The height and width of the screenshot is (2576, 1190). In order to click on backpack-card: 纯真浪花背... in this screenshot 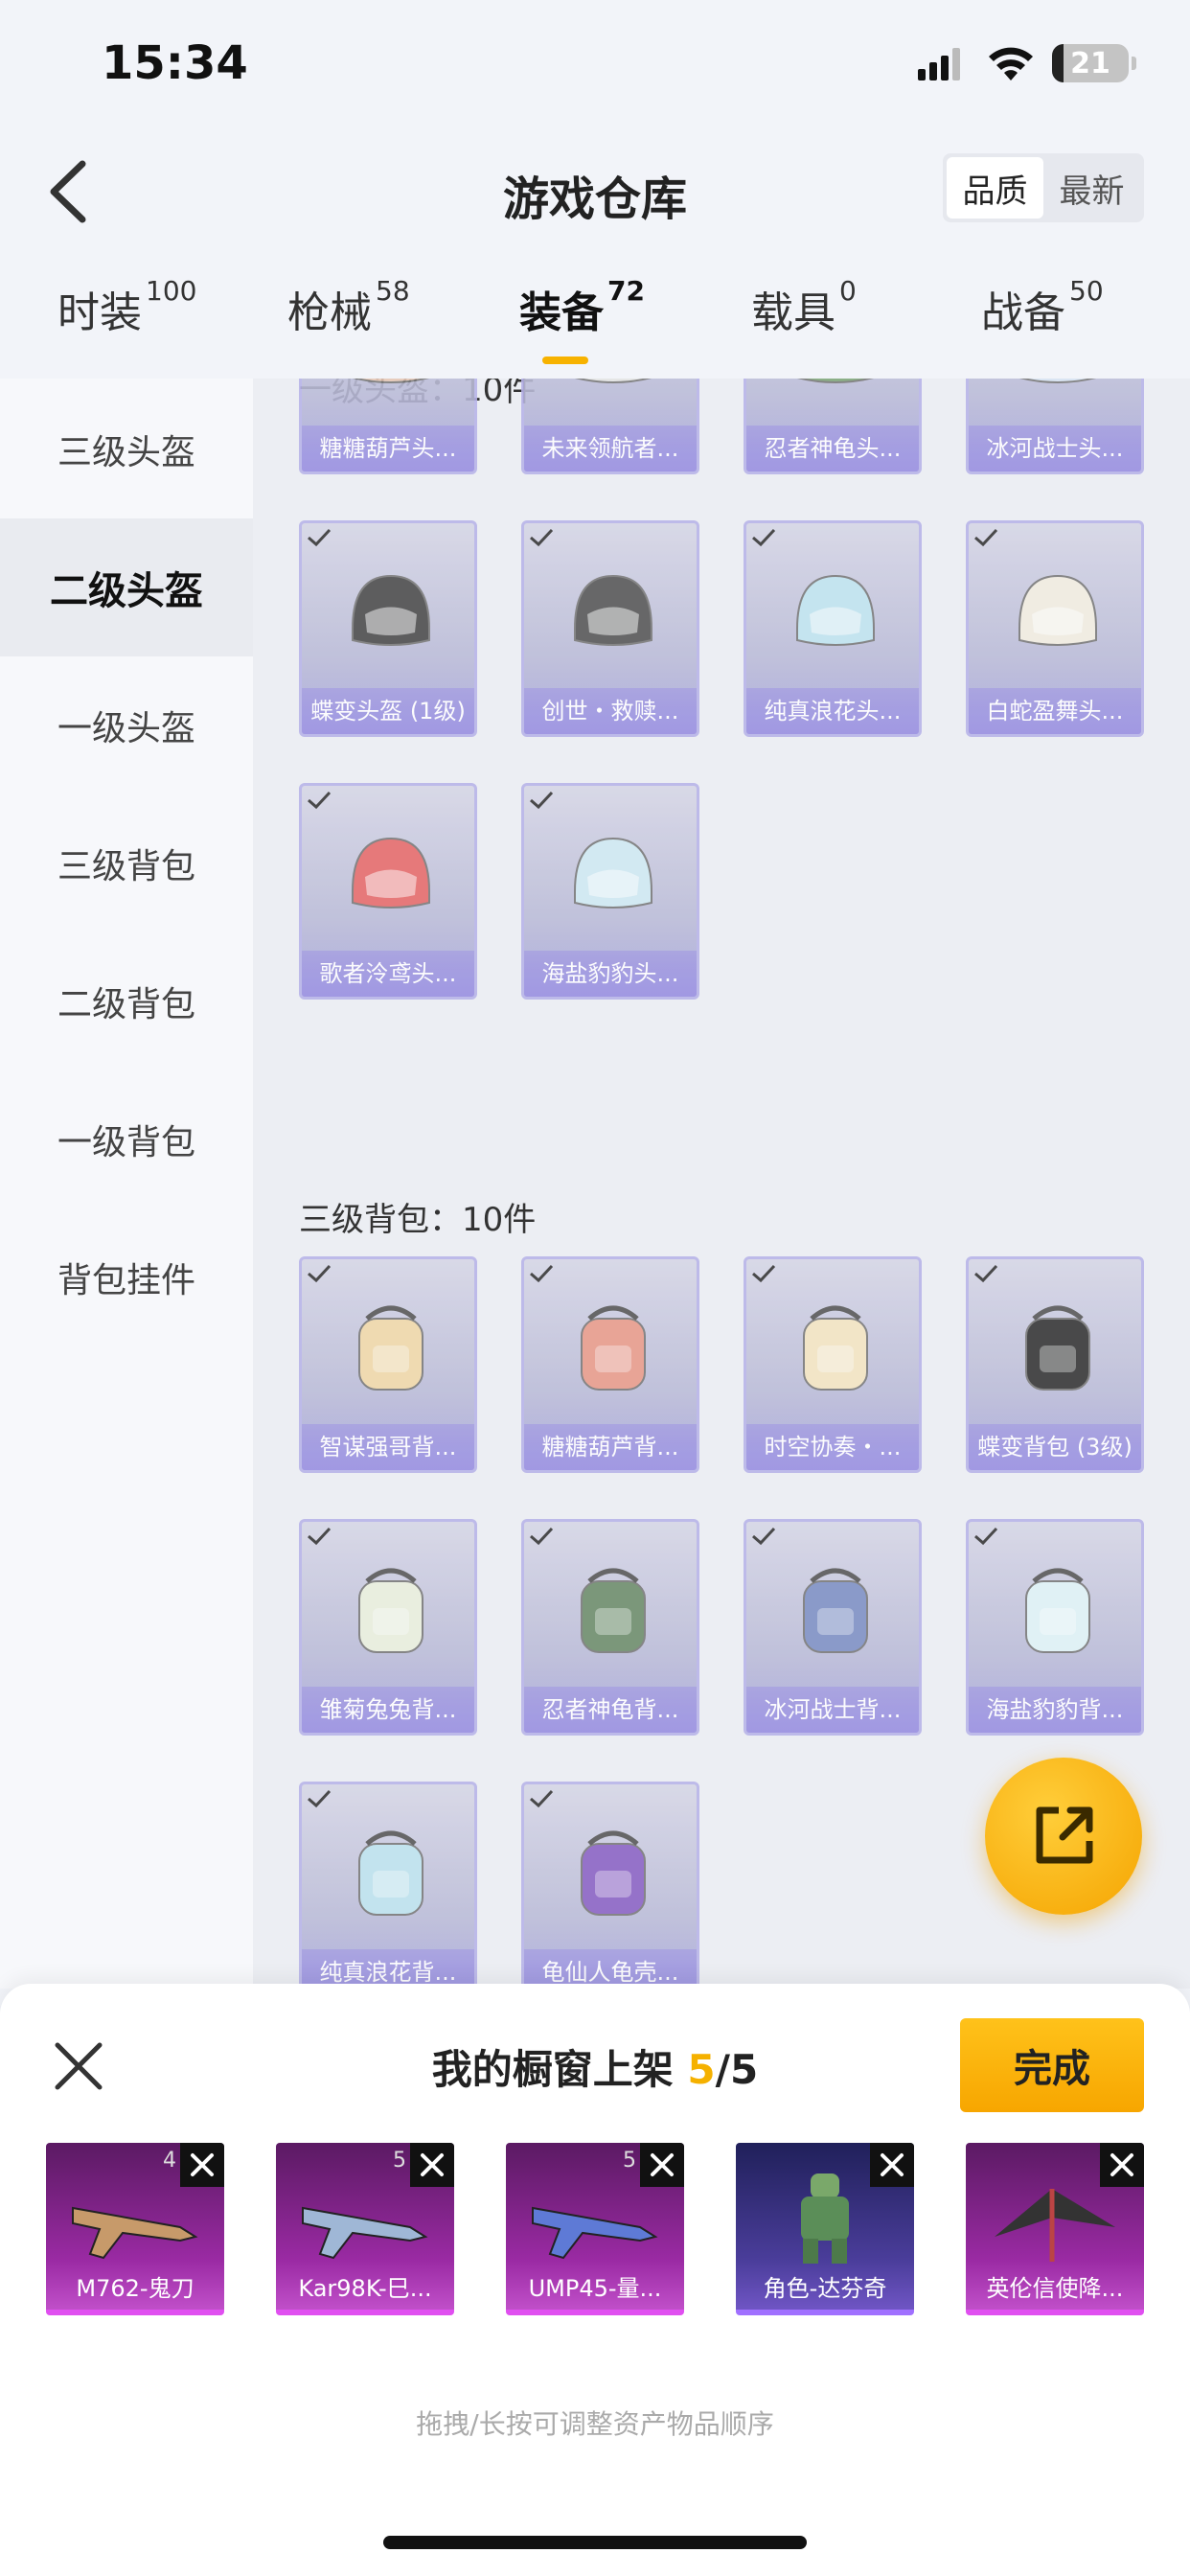, I will do `click(388, 1885)`.